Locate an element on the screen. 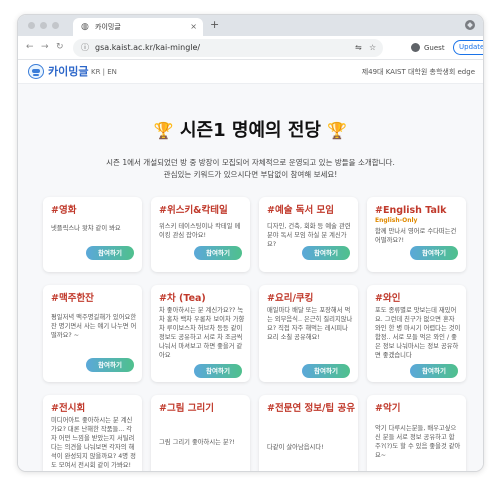 The image size is (500, 486). bookmark-star-icon: ☆ is located at coordinates (372, 48).